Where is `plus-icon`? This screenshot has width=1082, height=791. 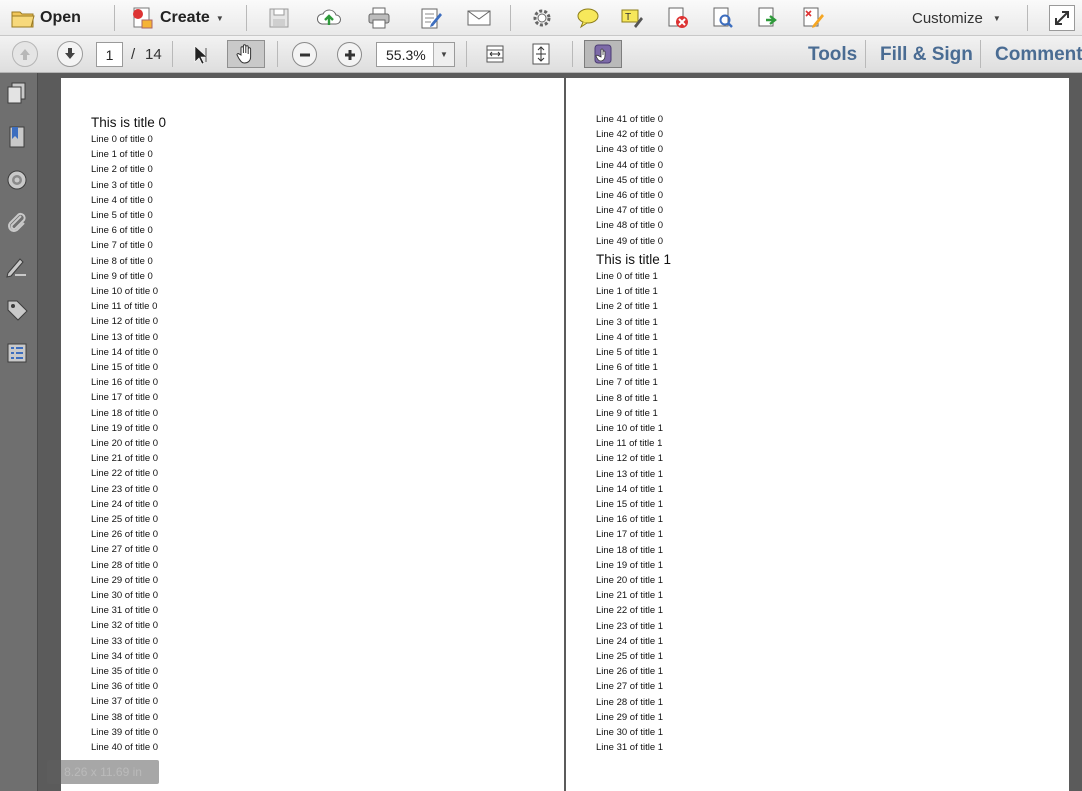
plus-icon is located at coordinates (349, 54).